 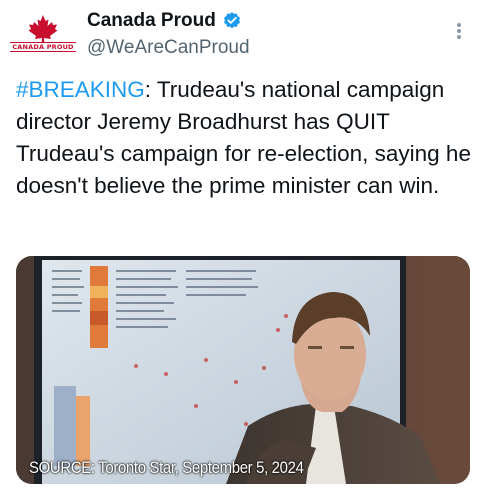 What do you see at coordinates (166, 467) in the screenshot?
I see `photo-source-caption: SOURCE: Toronto Star, September 5, 2024` at bounding box center [166, 467].